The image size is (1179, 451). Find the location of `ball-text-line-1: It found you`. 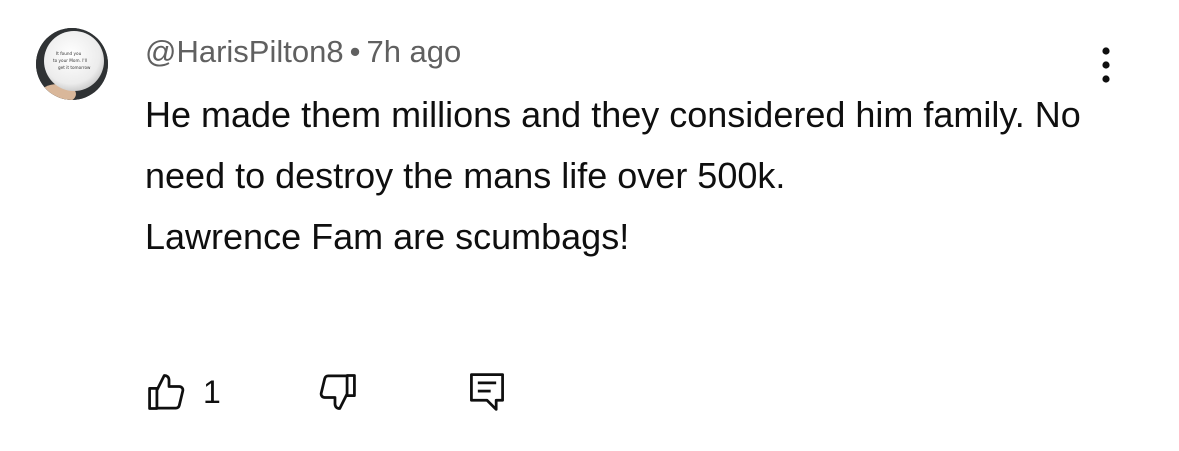

ball-text-line-1: It found you is located at coordinates (69, 53).